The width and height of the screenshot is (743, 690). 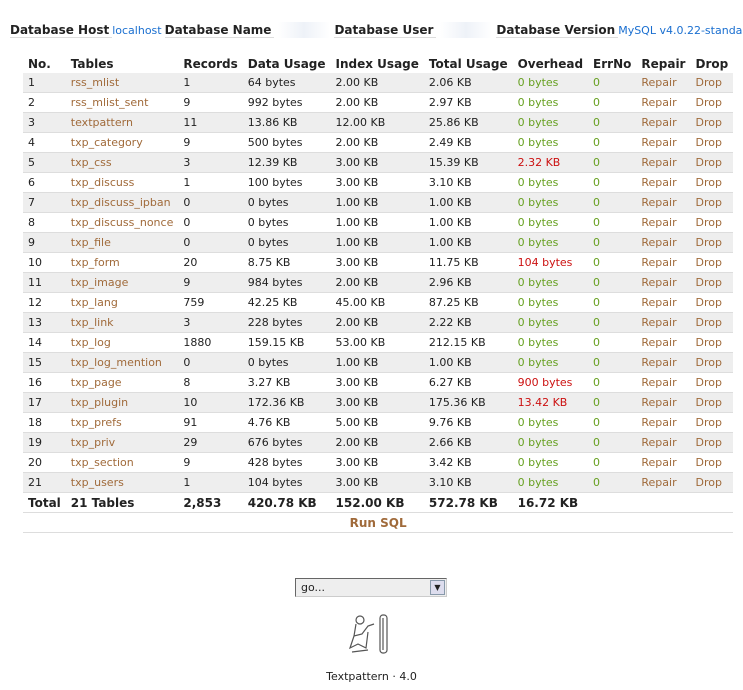 I want to click on host-value: localhost, so click(x=137, y=30).